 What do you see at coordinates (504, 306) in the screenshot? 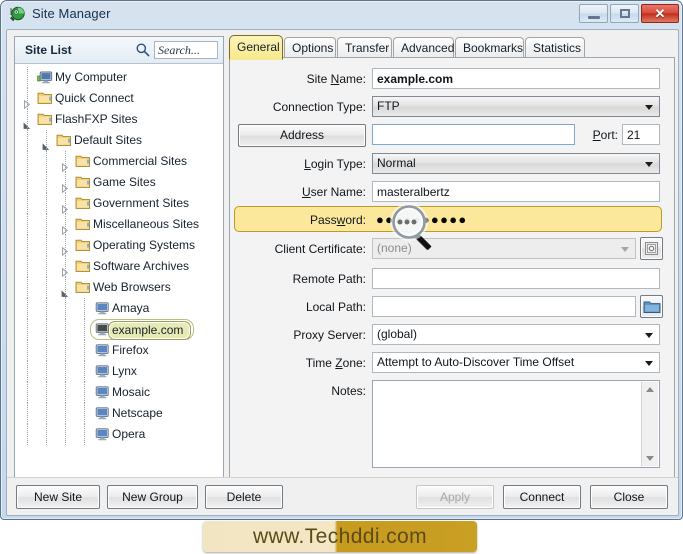
I see `local-path-input` at bounding box center [504, 306].